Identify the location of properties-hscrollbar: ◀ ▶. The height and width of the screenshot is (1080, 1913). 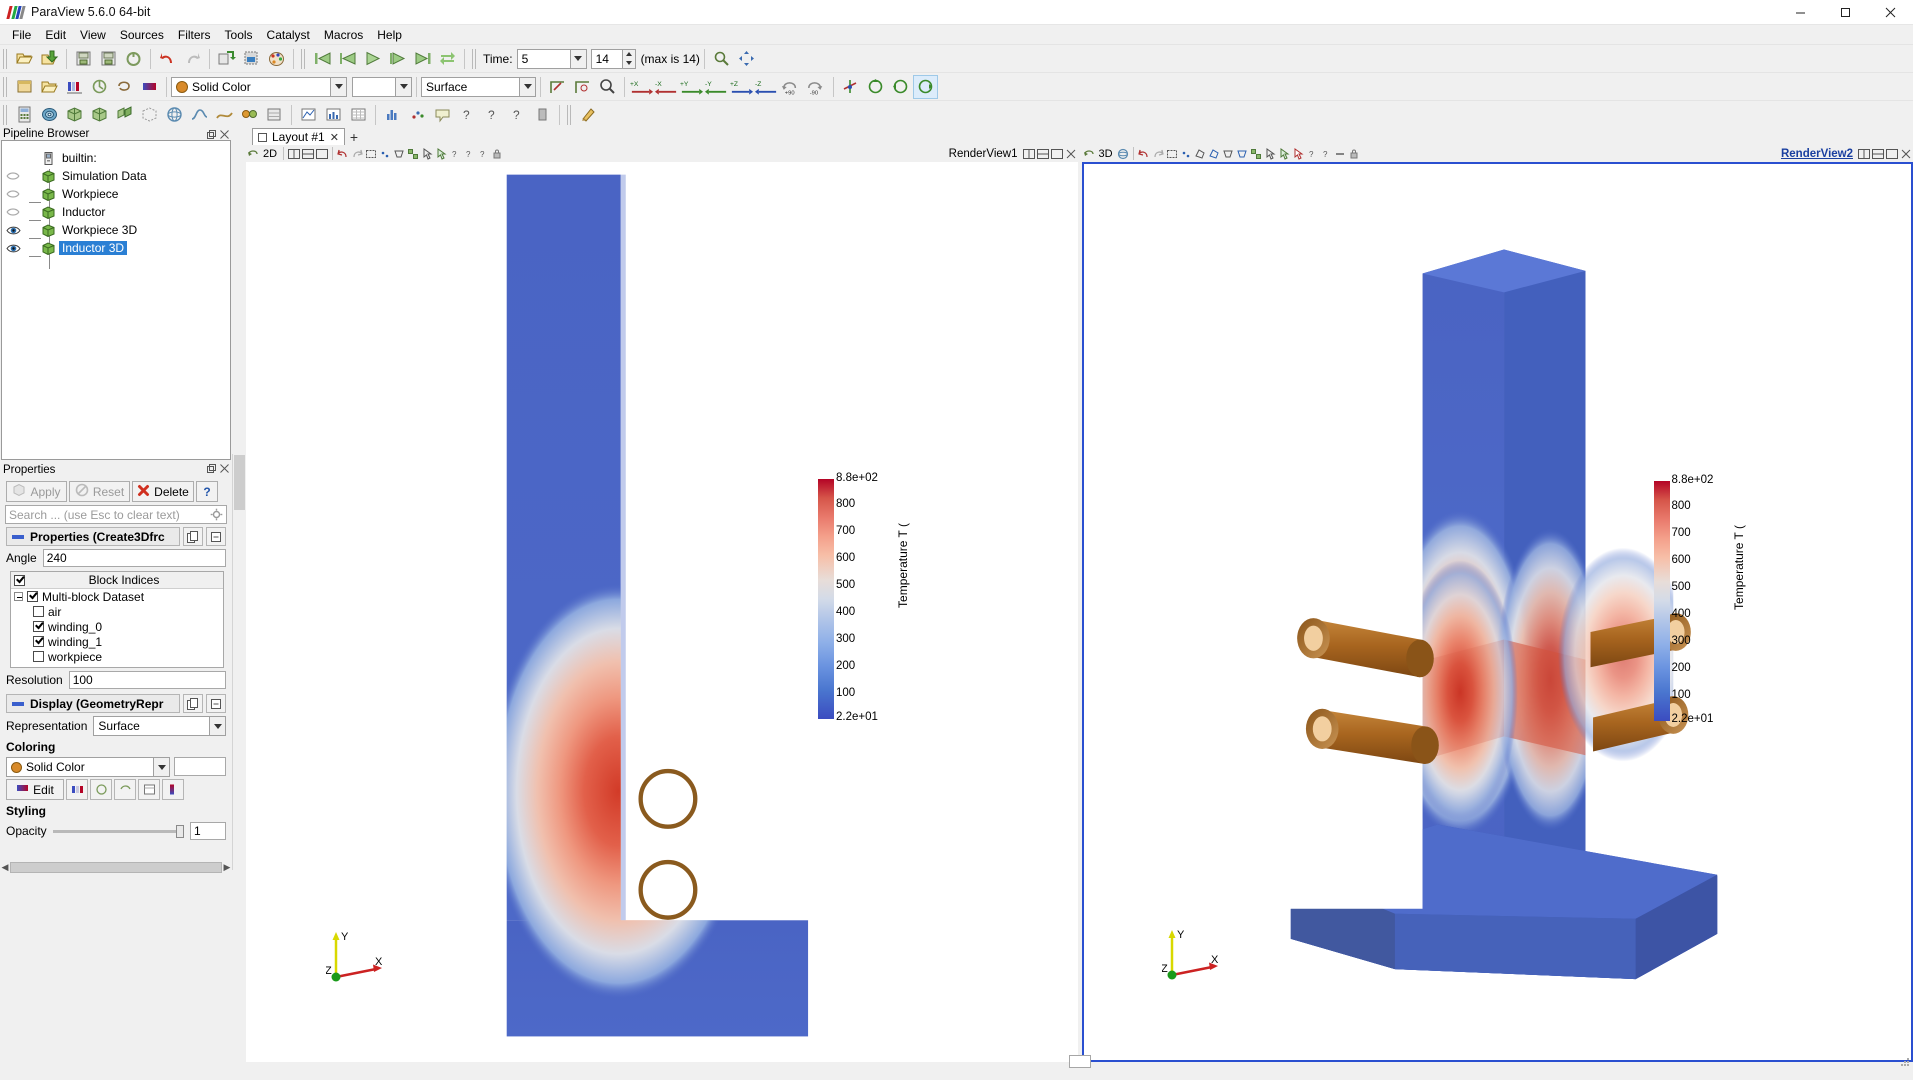
(116, 867).